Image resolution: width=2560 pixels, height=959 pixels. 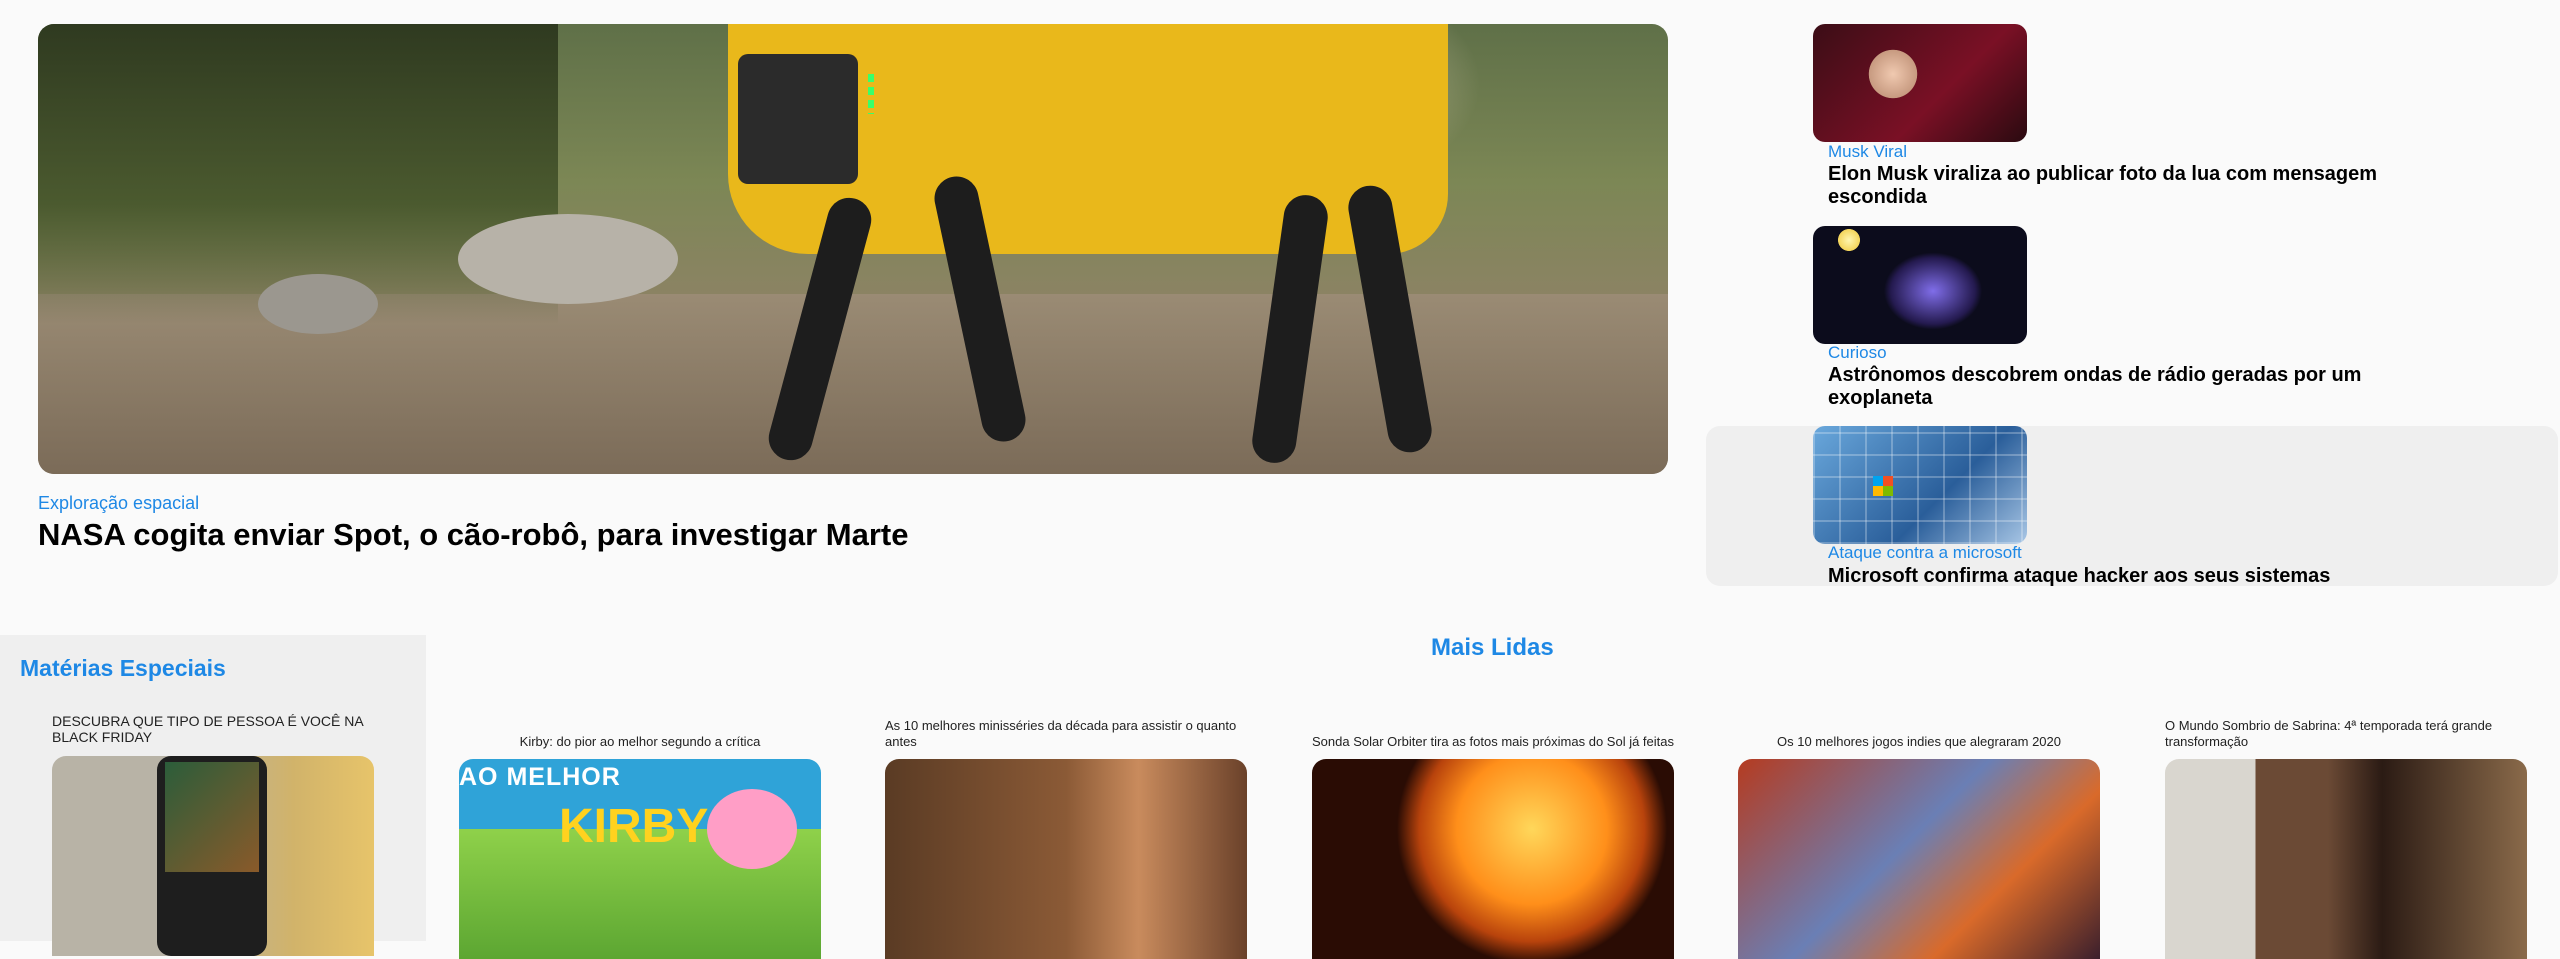 What do you see at coordinates (1925, 553) in the screenshot?
I see `side-item-3-category: Ataque contra a microsoft` at bounding box center [1925, 553].